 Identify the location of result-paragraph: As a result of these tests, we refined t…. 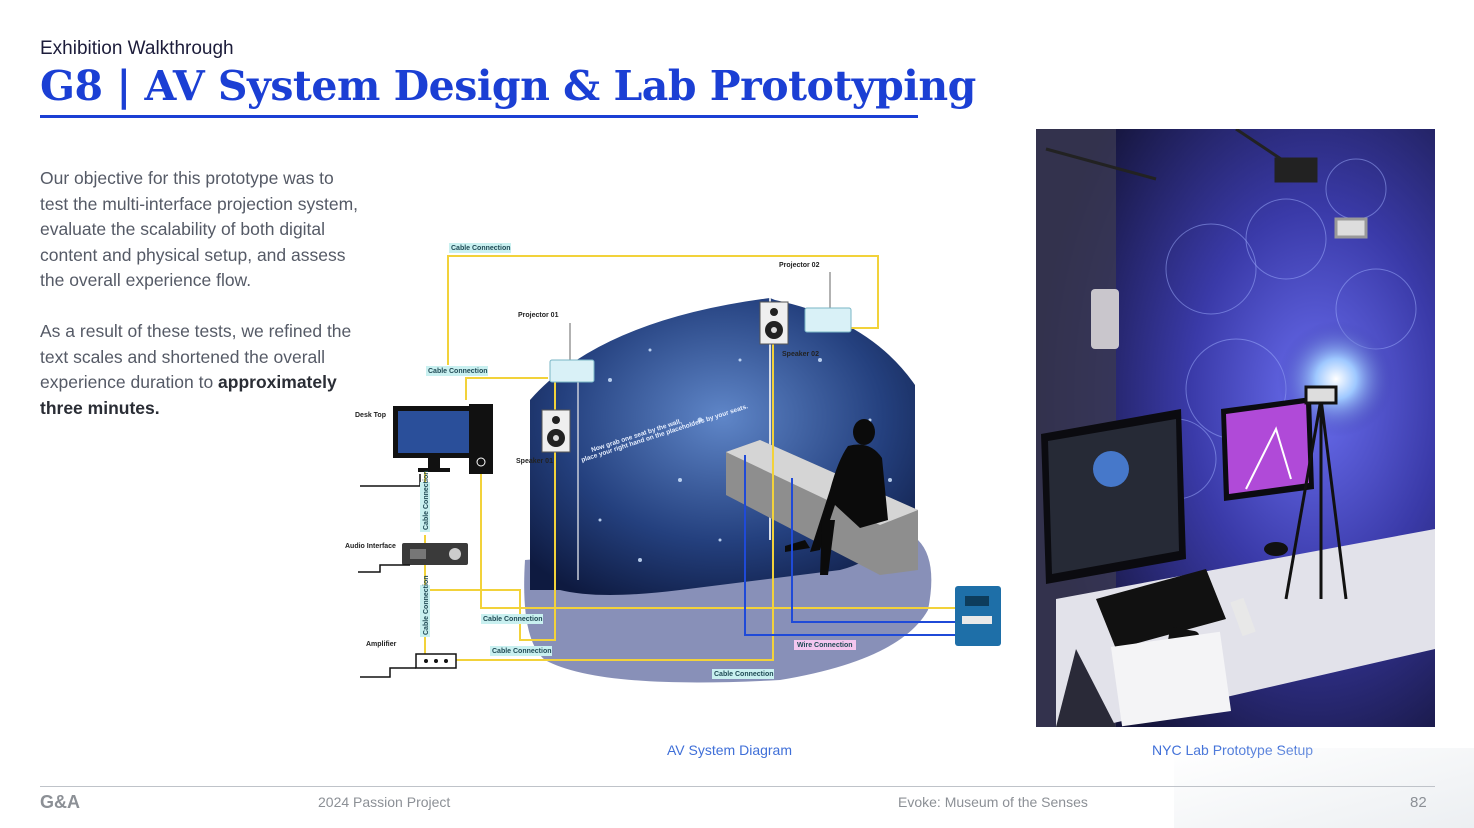
(200, 370).